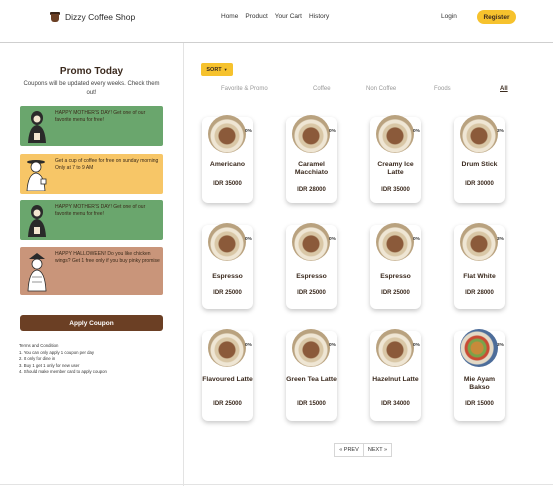  What do you see at coordinates (479, 184) in the screenshot?
I see `product-price: IDR 30000` at bounding box center [479, 184].